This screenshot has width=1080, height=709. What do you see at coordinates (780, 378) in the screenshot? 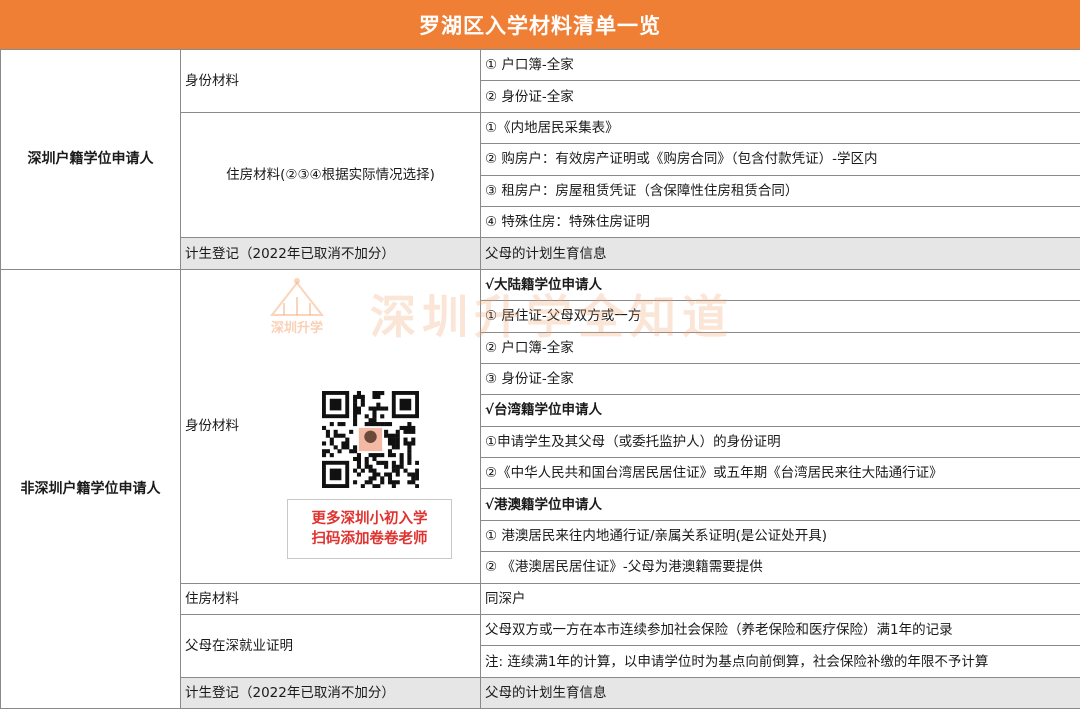
I see `list-item: ③ 身份证-全家` at bounding box center [780, 378].